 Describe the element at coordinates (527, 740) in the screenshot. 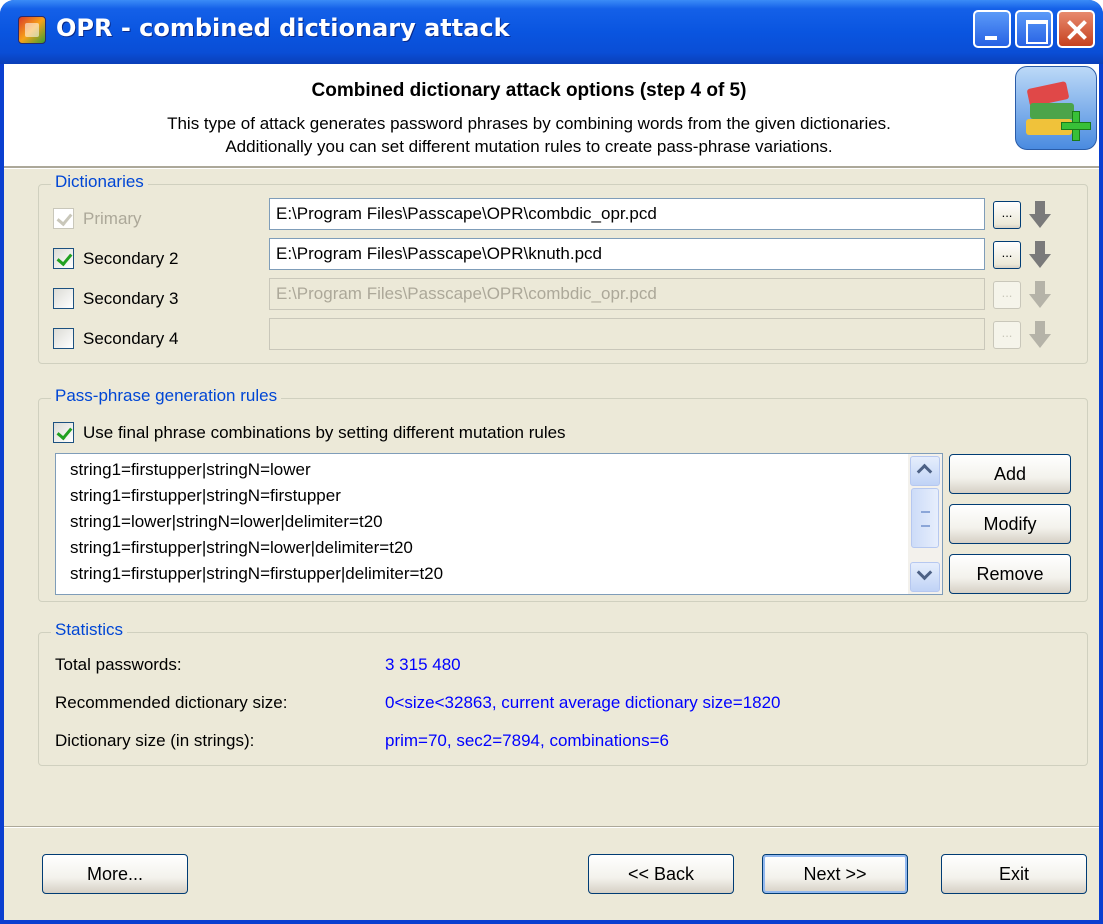

I see `dictionary-size-value: prim=70, sec2=7894, combinations=6` at that location.